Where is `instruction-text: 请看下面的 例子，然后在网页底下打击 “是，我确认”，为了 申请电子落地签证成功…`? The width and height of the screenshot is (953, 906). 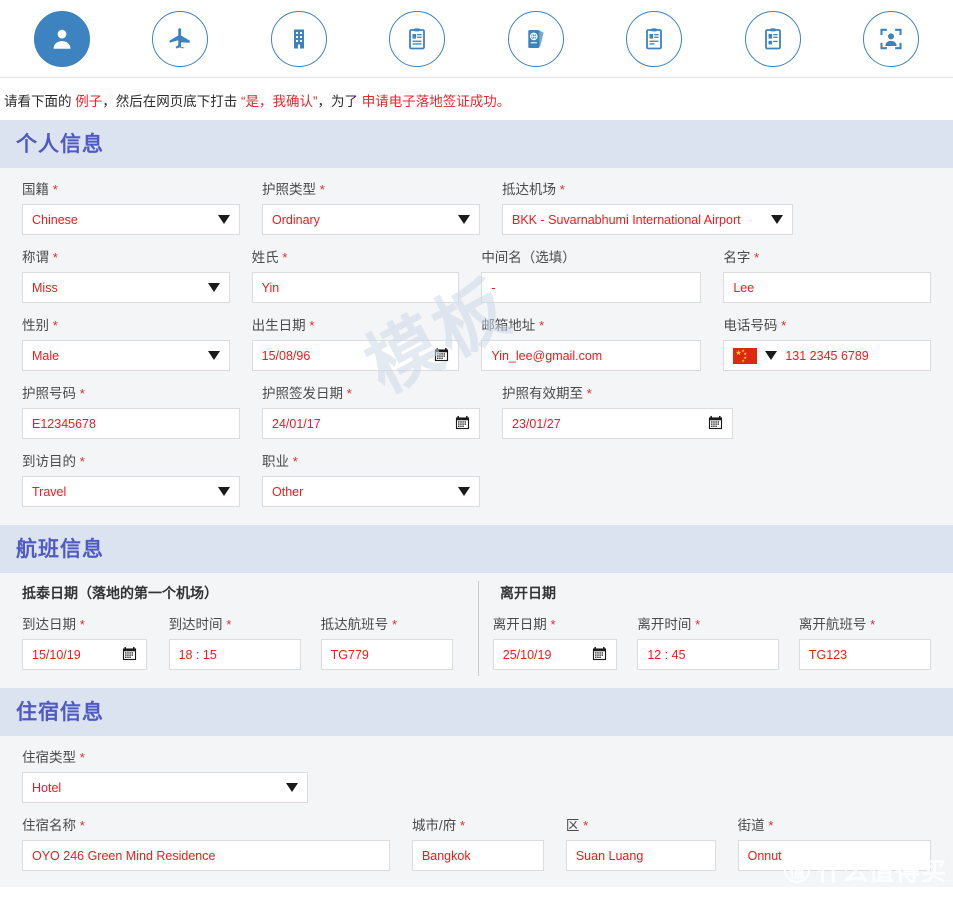 instruction-text: 请看下面的 例子，然后在网页底下打击 “是，我确认”，为了 申请电子落地签证成功… is located at coordinates (476, 99).